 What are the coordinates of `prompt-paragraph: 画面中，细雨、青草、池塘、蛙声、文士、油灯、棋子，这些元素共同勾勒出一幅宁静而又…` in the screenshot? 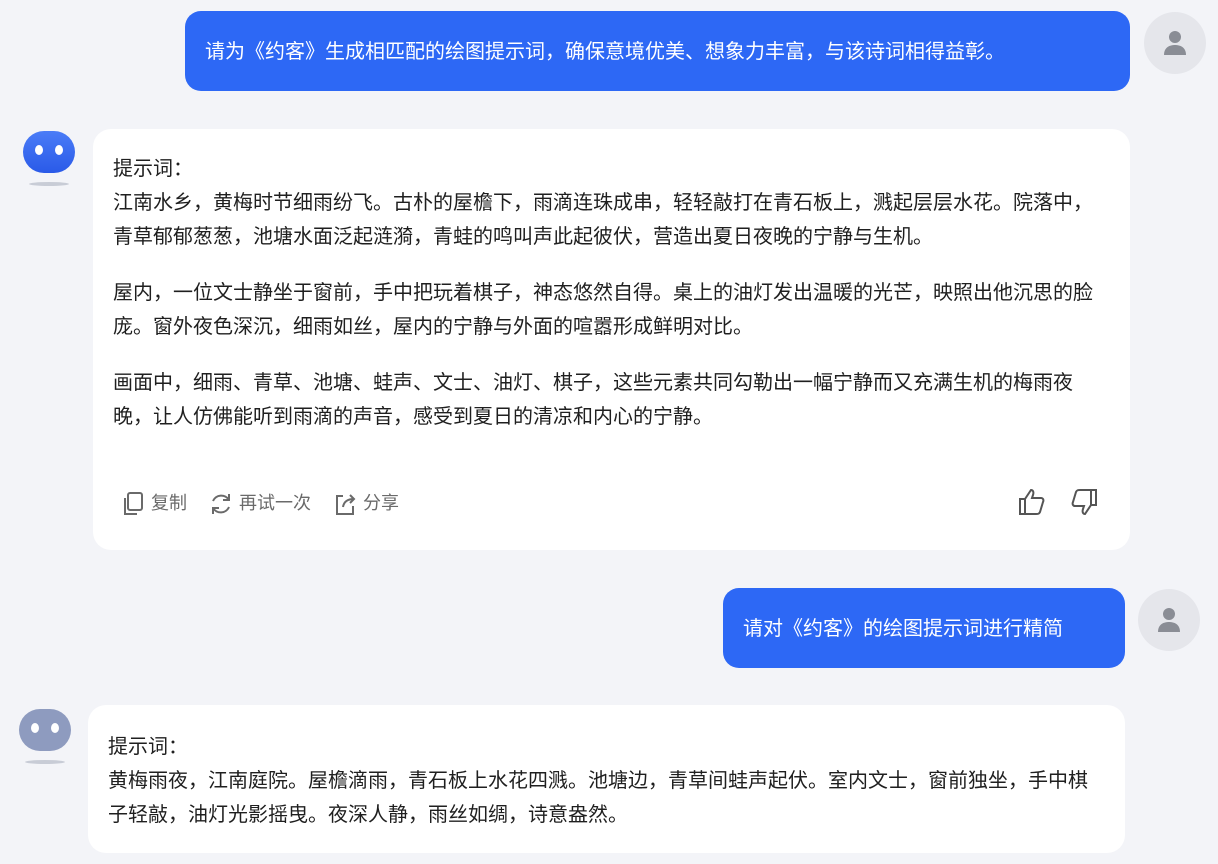 It's located at (593, 399).